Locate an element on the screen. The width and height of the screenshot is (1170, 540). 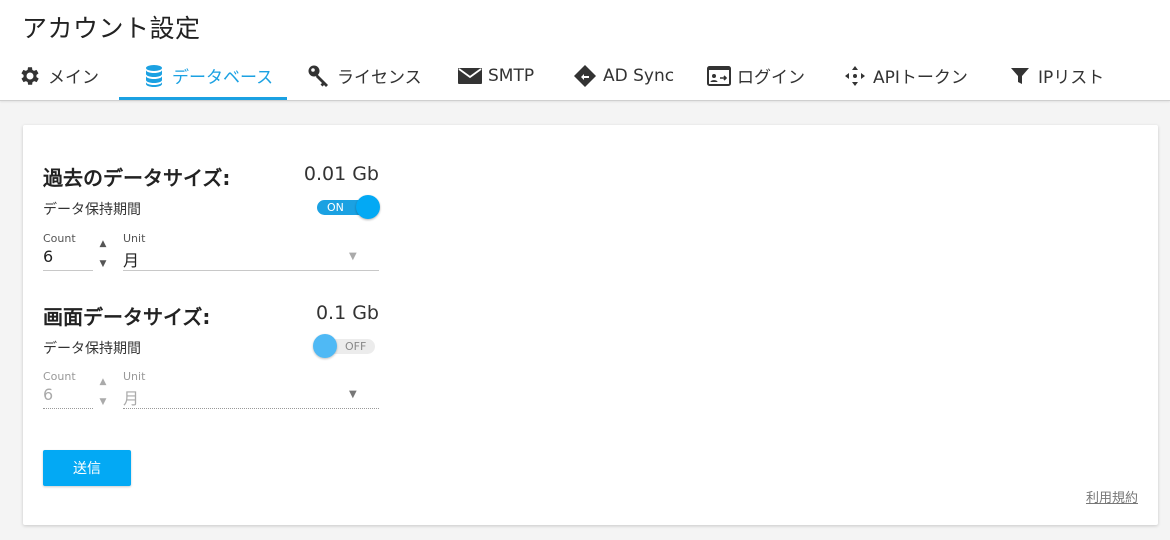
screen-retention-toggle: OFF is located at coordinates (346, 346).